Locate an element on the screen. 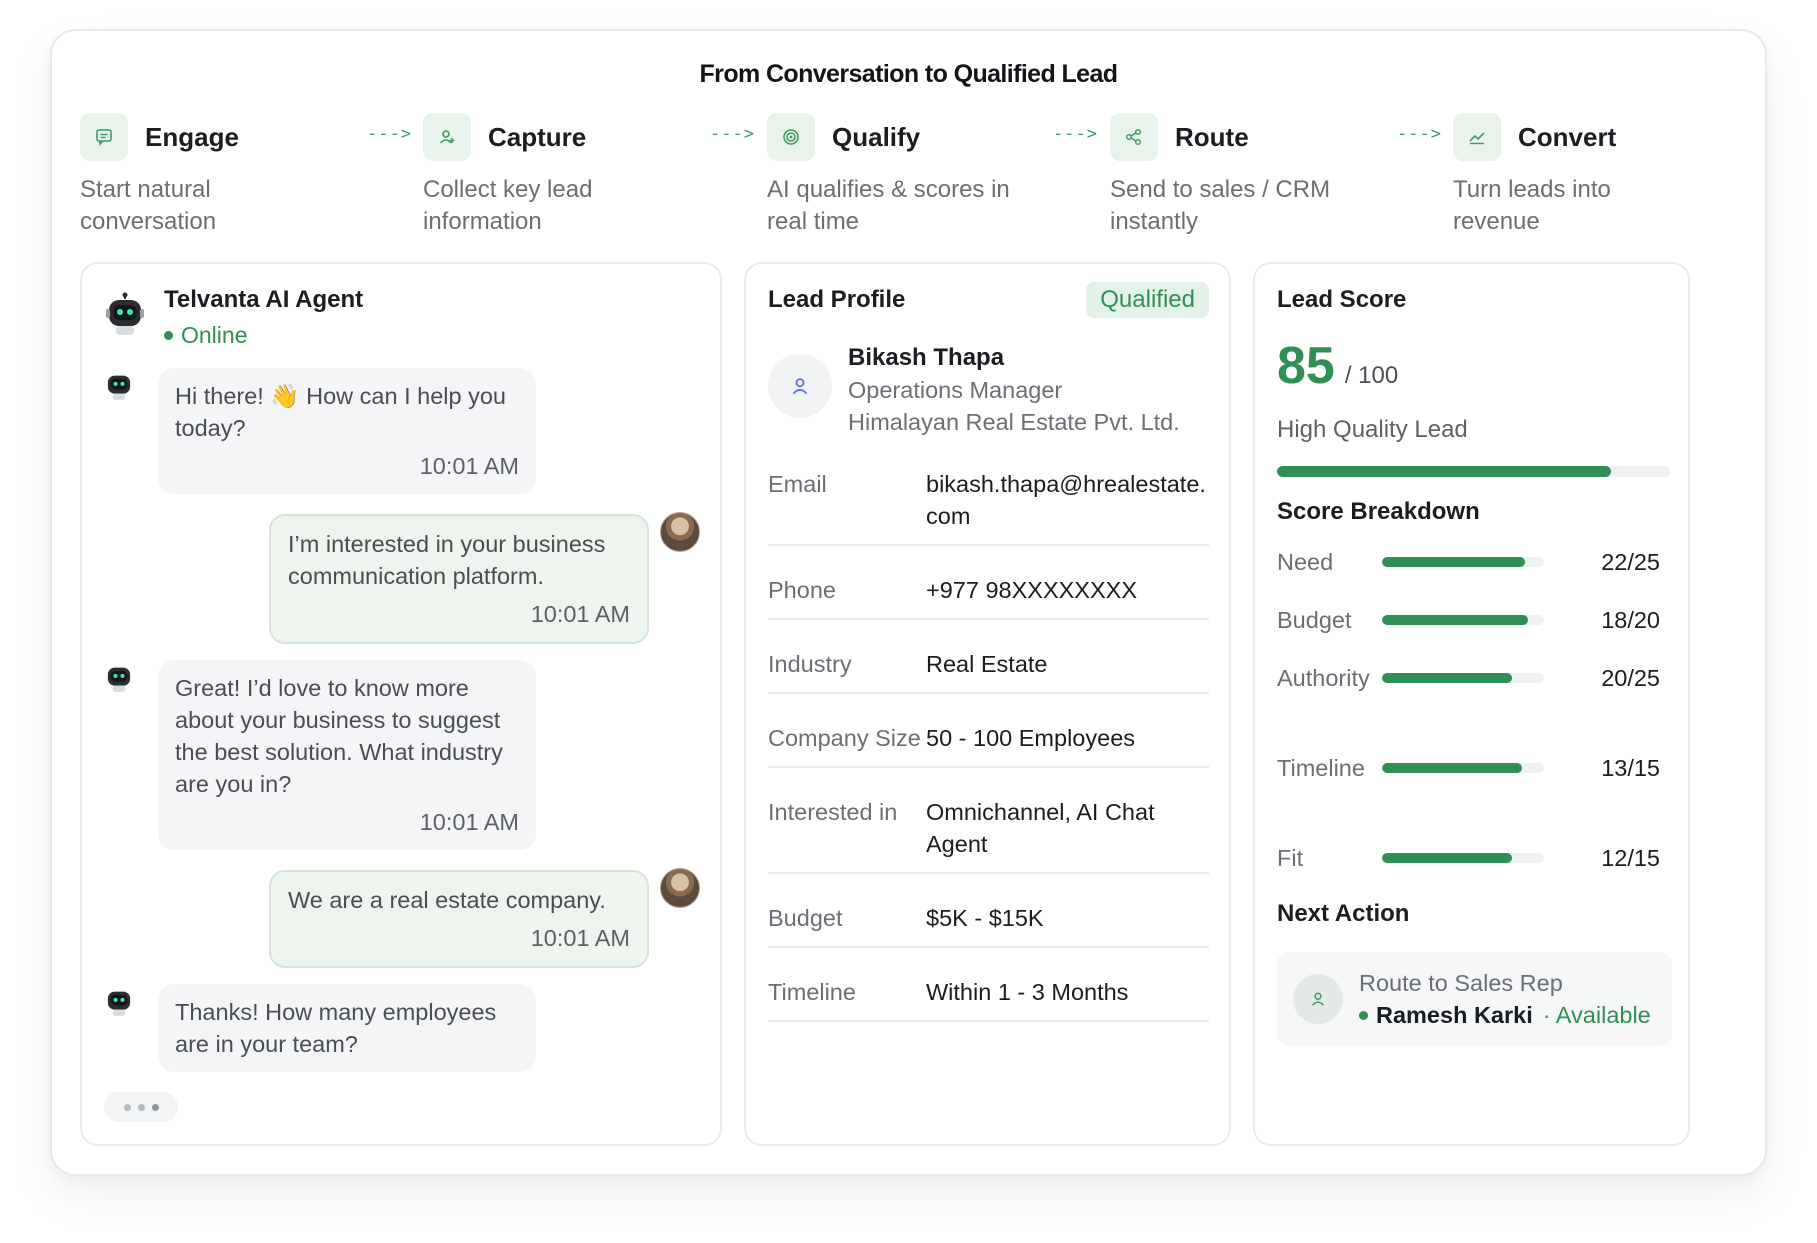 The height and width of the screenshot is (1243, 1817). online-dot is located at coordinates (168, 335).